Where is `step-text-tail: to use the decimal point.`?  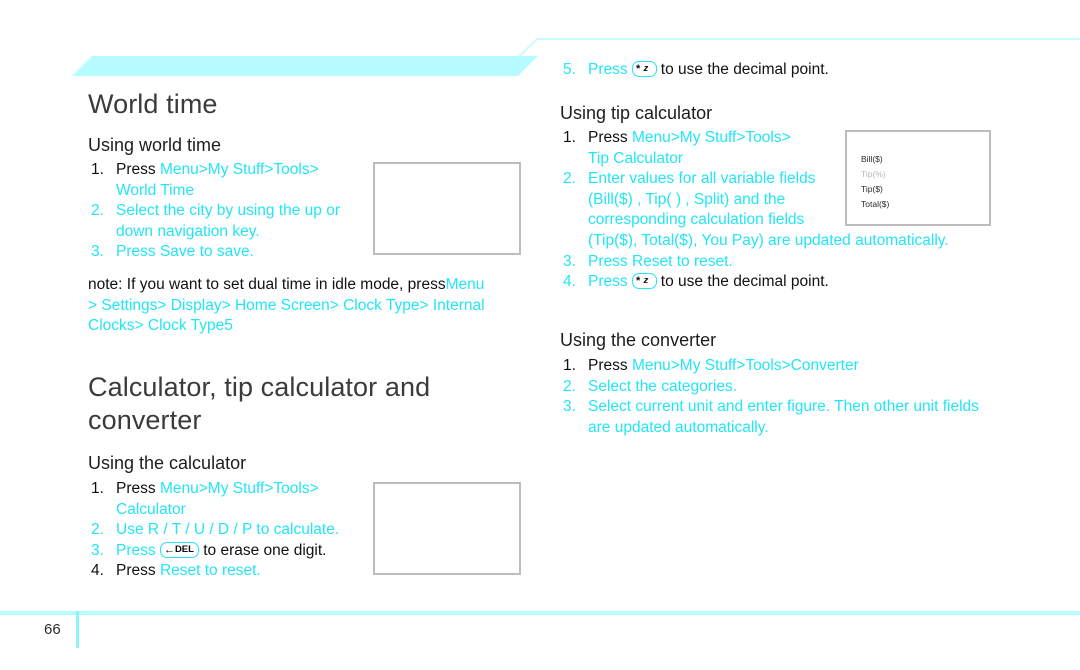 step-text-tail: to use the decimal point. is located at coordinates (742, 69).